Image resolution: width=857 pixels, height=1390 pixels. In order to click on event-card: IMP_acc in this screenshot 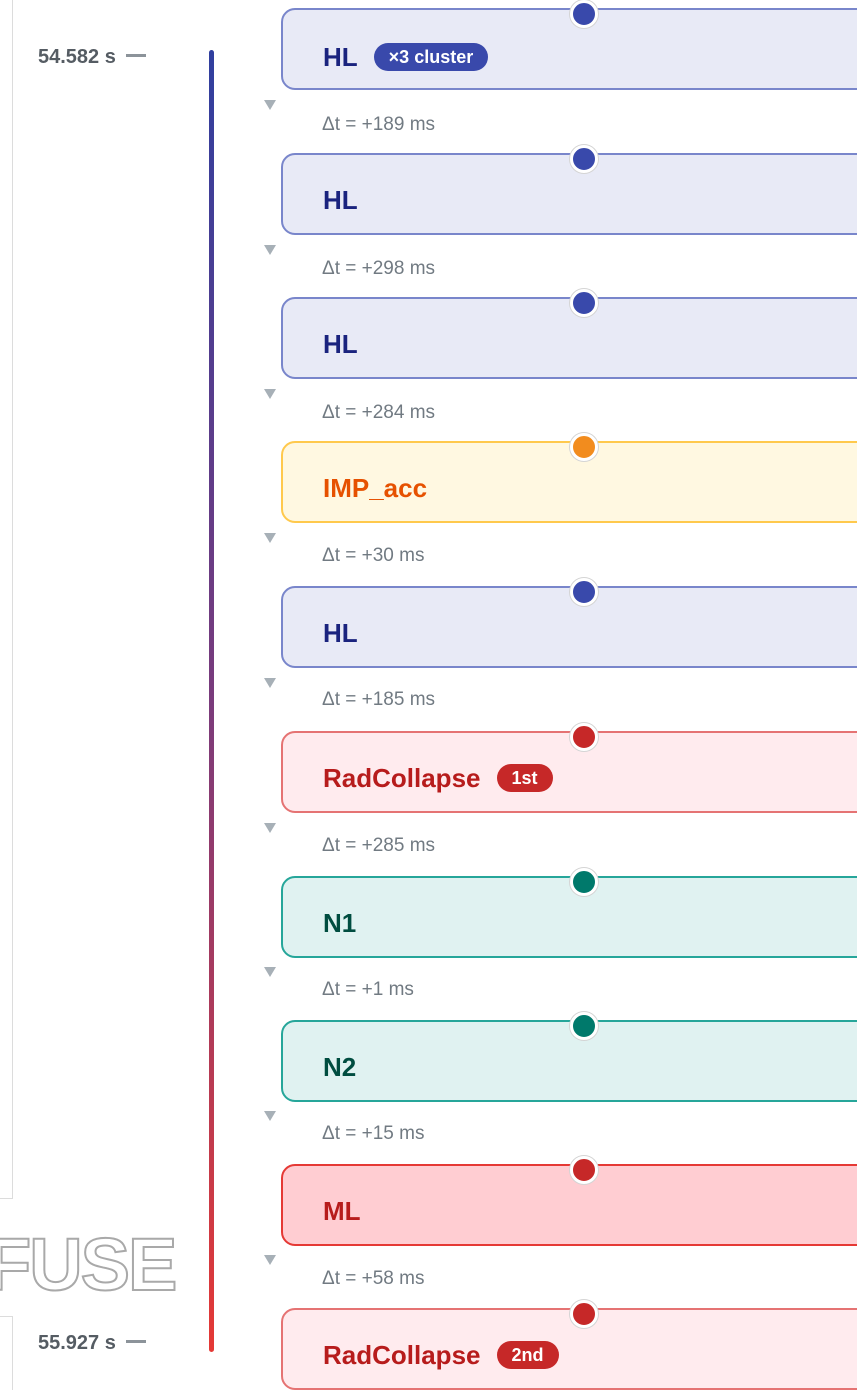, I will do `click(569, 478)`.